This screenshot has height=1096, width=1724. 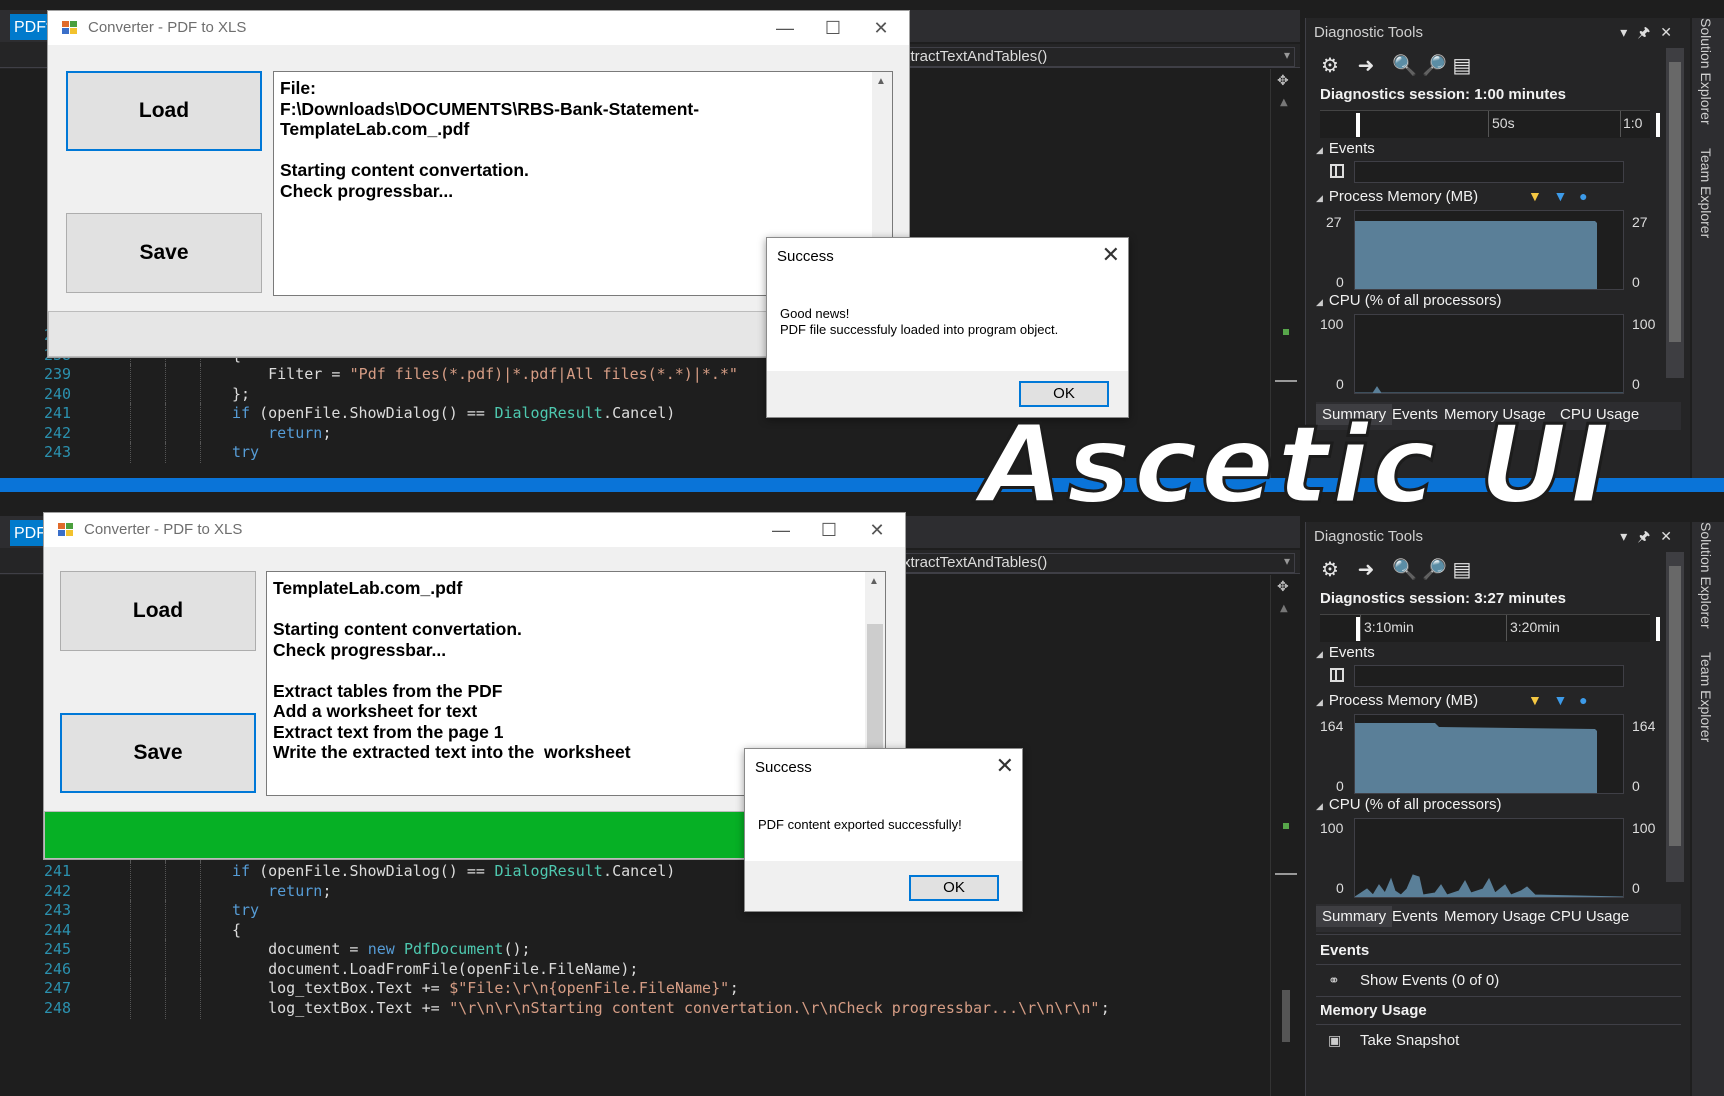 I want to click on tab-cpu-usage: CPU Usage, so click(x=1589, y=916).